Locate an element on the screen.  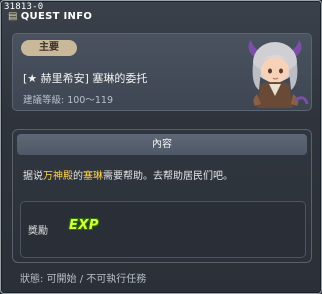
npc-portrait is located at coordinates (278, 74).